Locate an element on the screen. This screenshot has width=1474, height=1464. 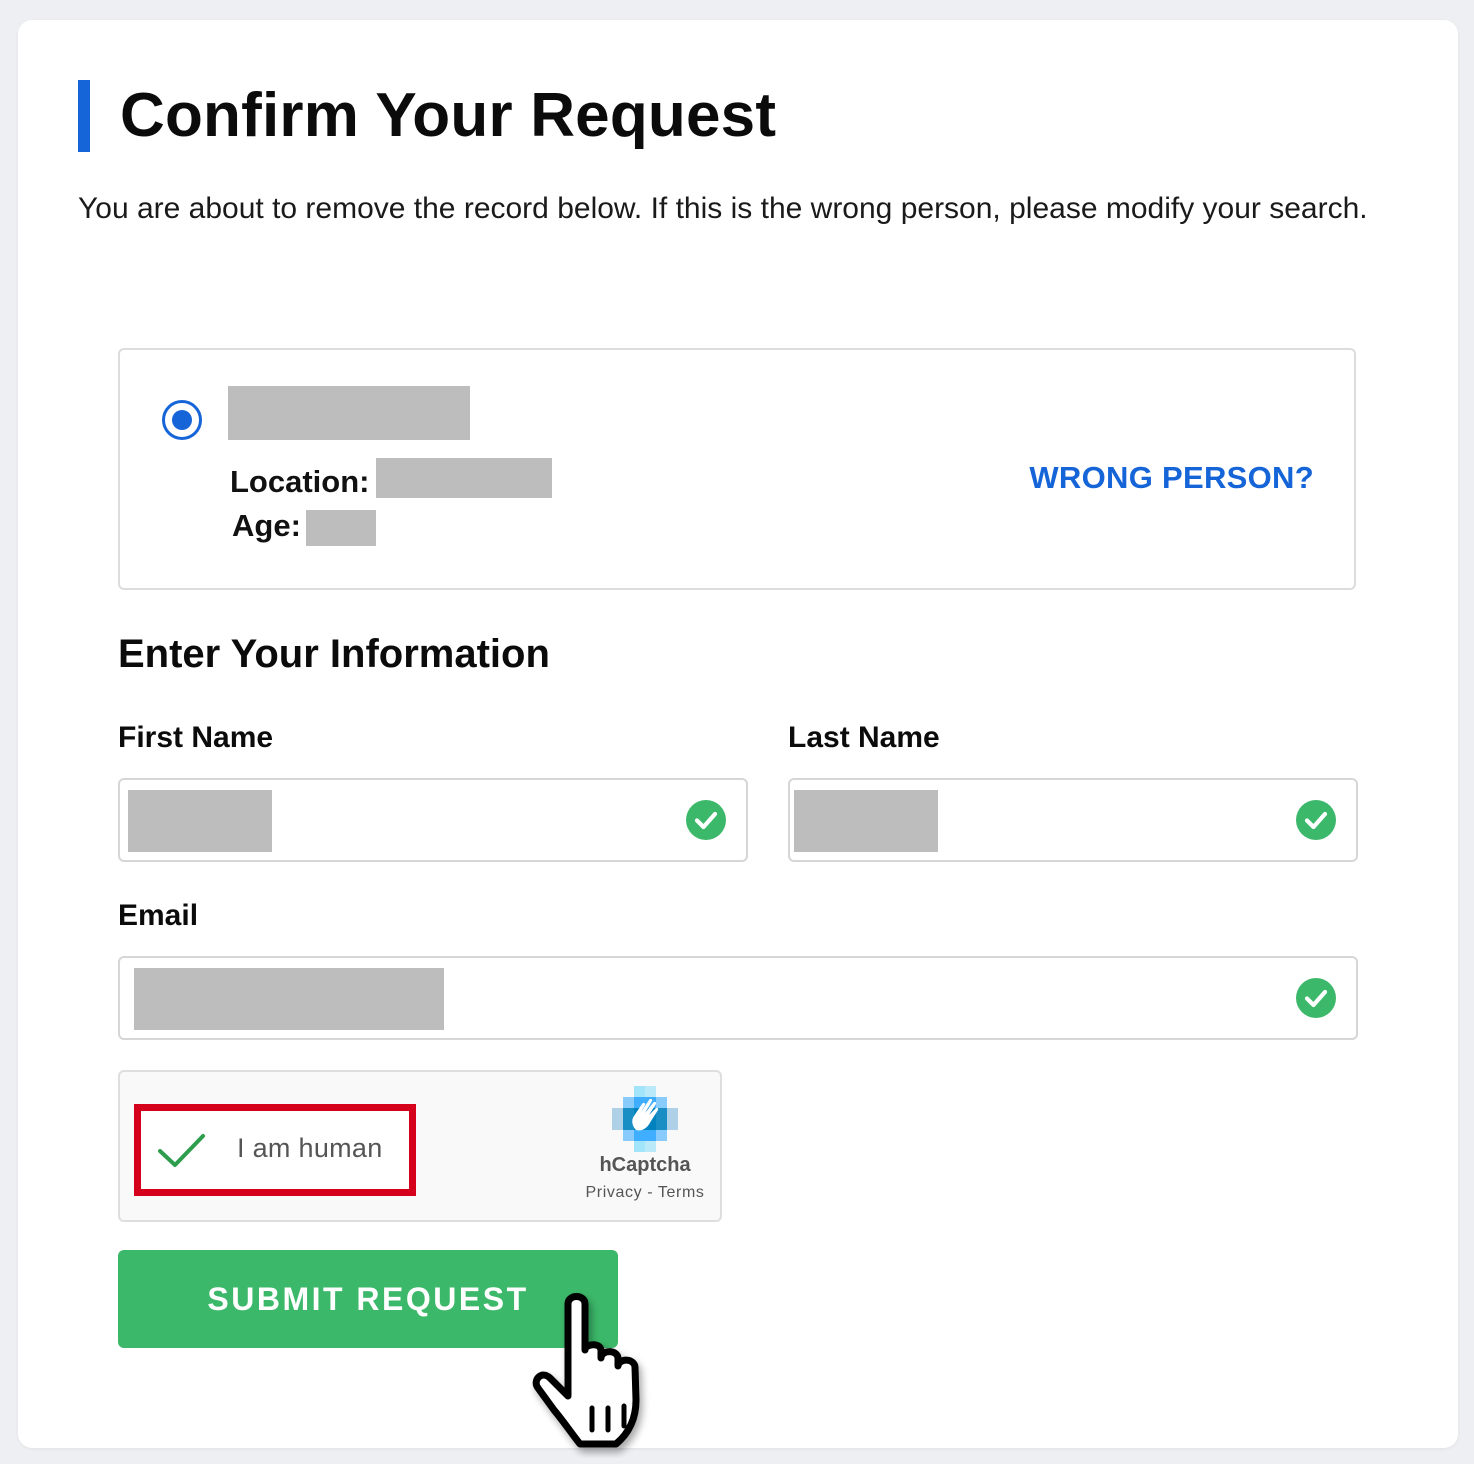
page-title: Confirm Your Request is located at coordinates (448, 115).